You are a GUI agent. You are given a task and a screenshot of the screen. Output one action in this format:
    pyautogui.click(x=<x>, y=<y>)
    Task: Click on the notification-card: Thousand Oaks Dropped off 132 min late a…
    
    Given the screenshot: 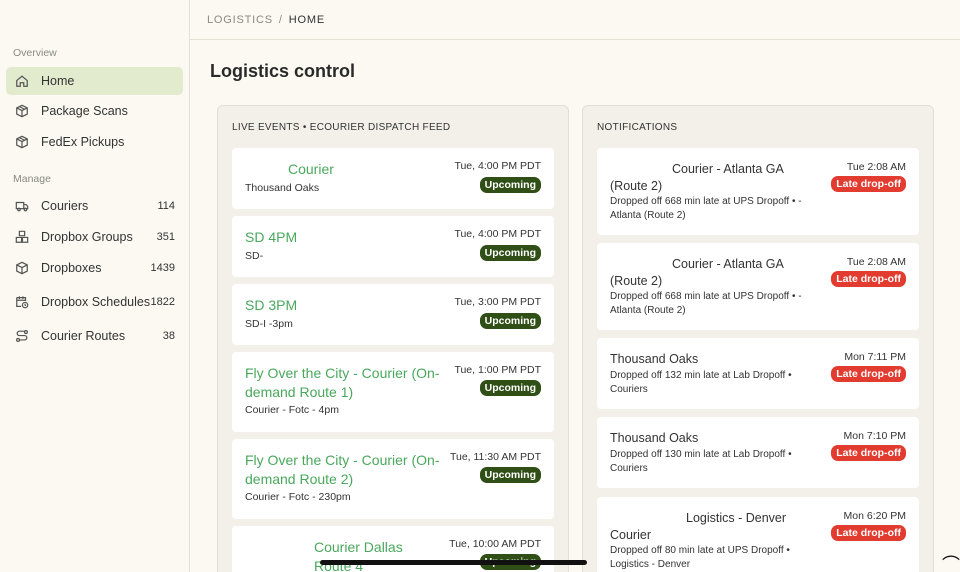 What is the action you would take?
    pyautogui.click(x=758, y=373)
    